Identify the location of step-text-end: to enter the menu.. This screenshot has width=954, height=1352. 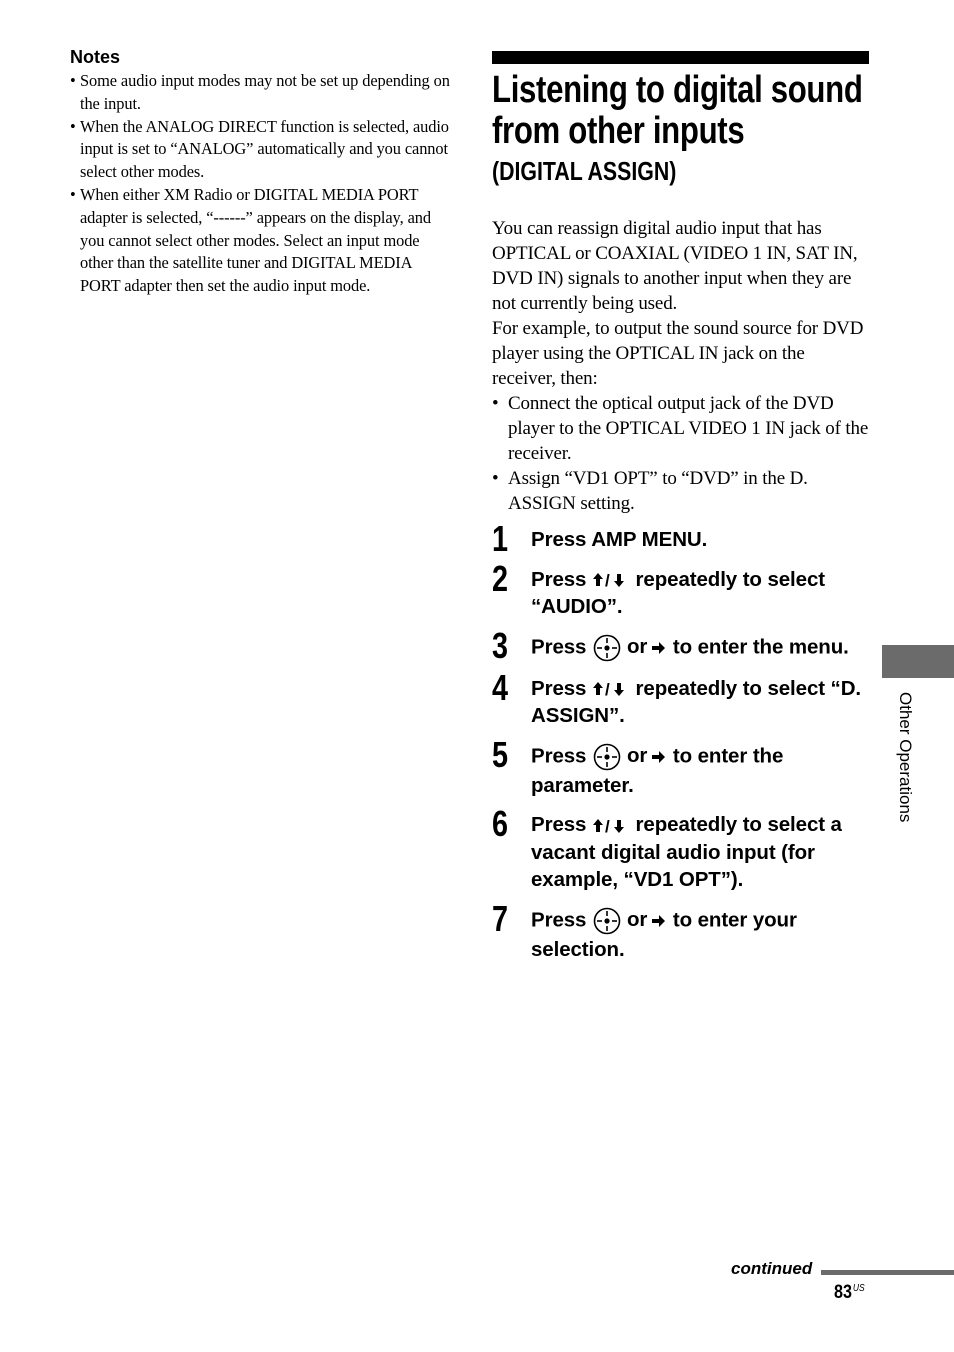
(758, 646).